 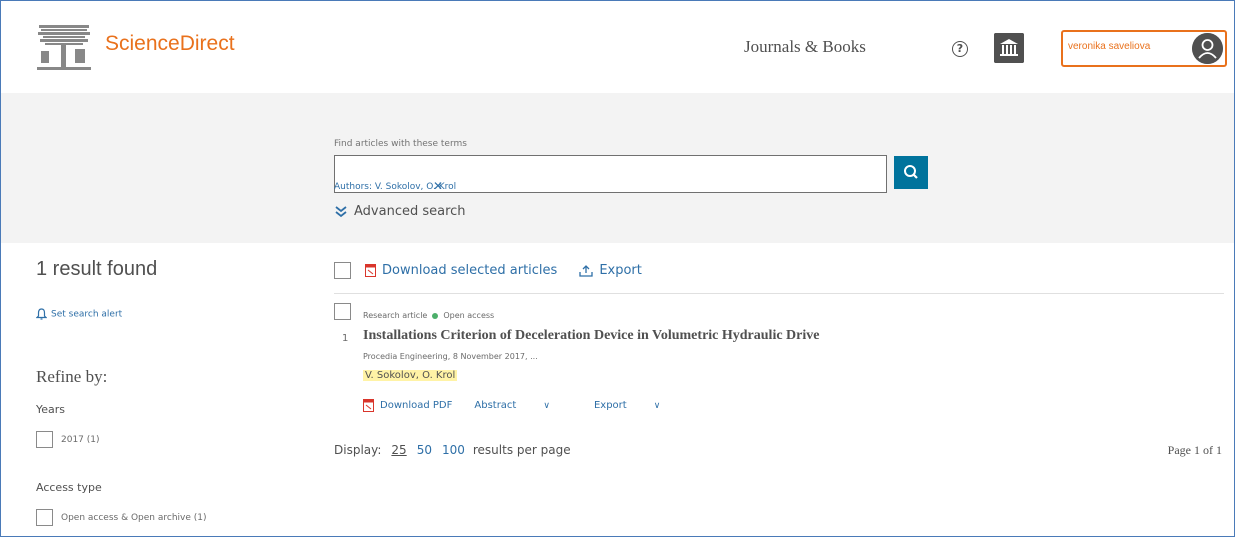 I want to click on refine-title: Refine by:, so click(x=72, y=376).